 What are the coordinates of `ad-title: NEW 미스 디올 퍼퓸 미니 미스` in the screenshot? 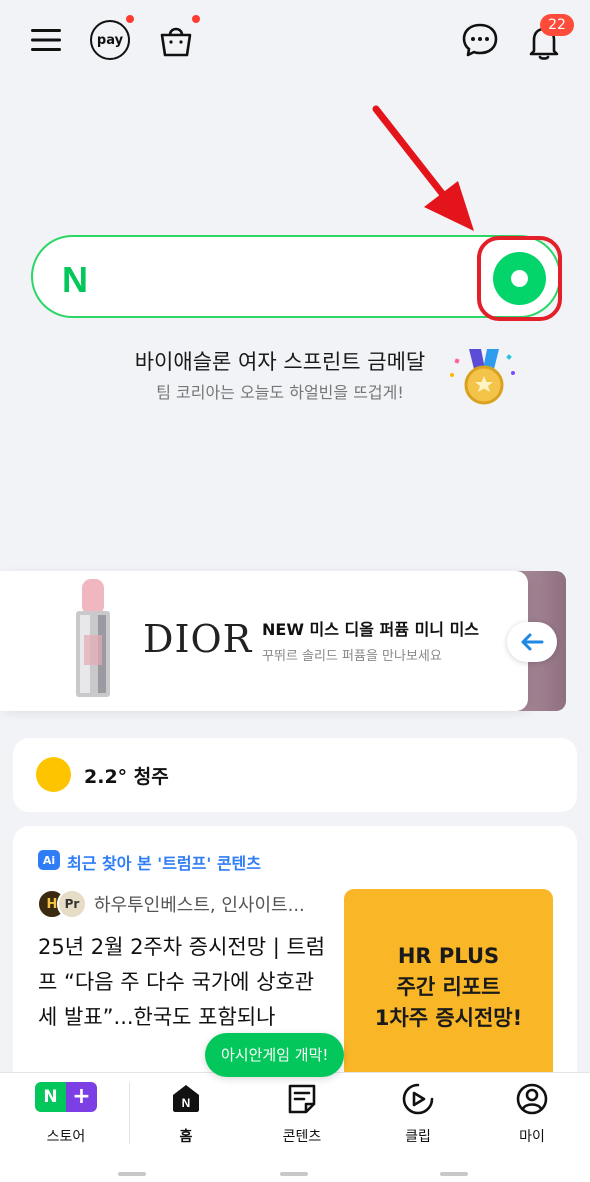 It's located at (371, 629).